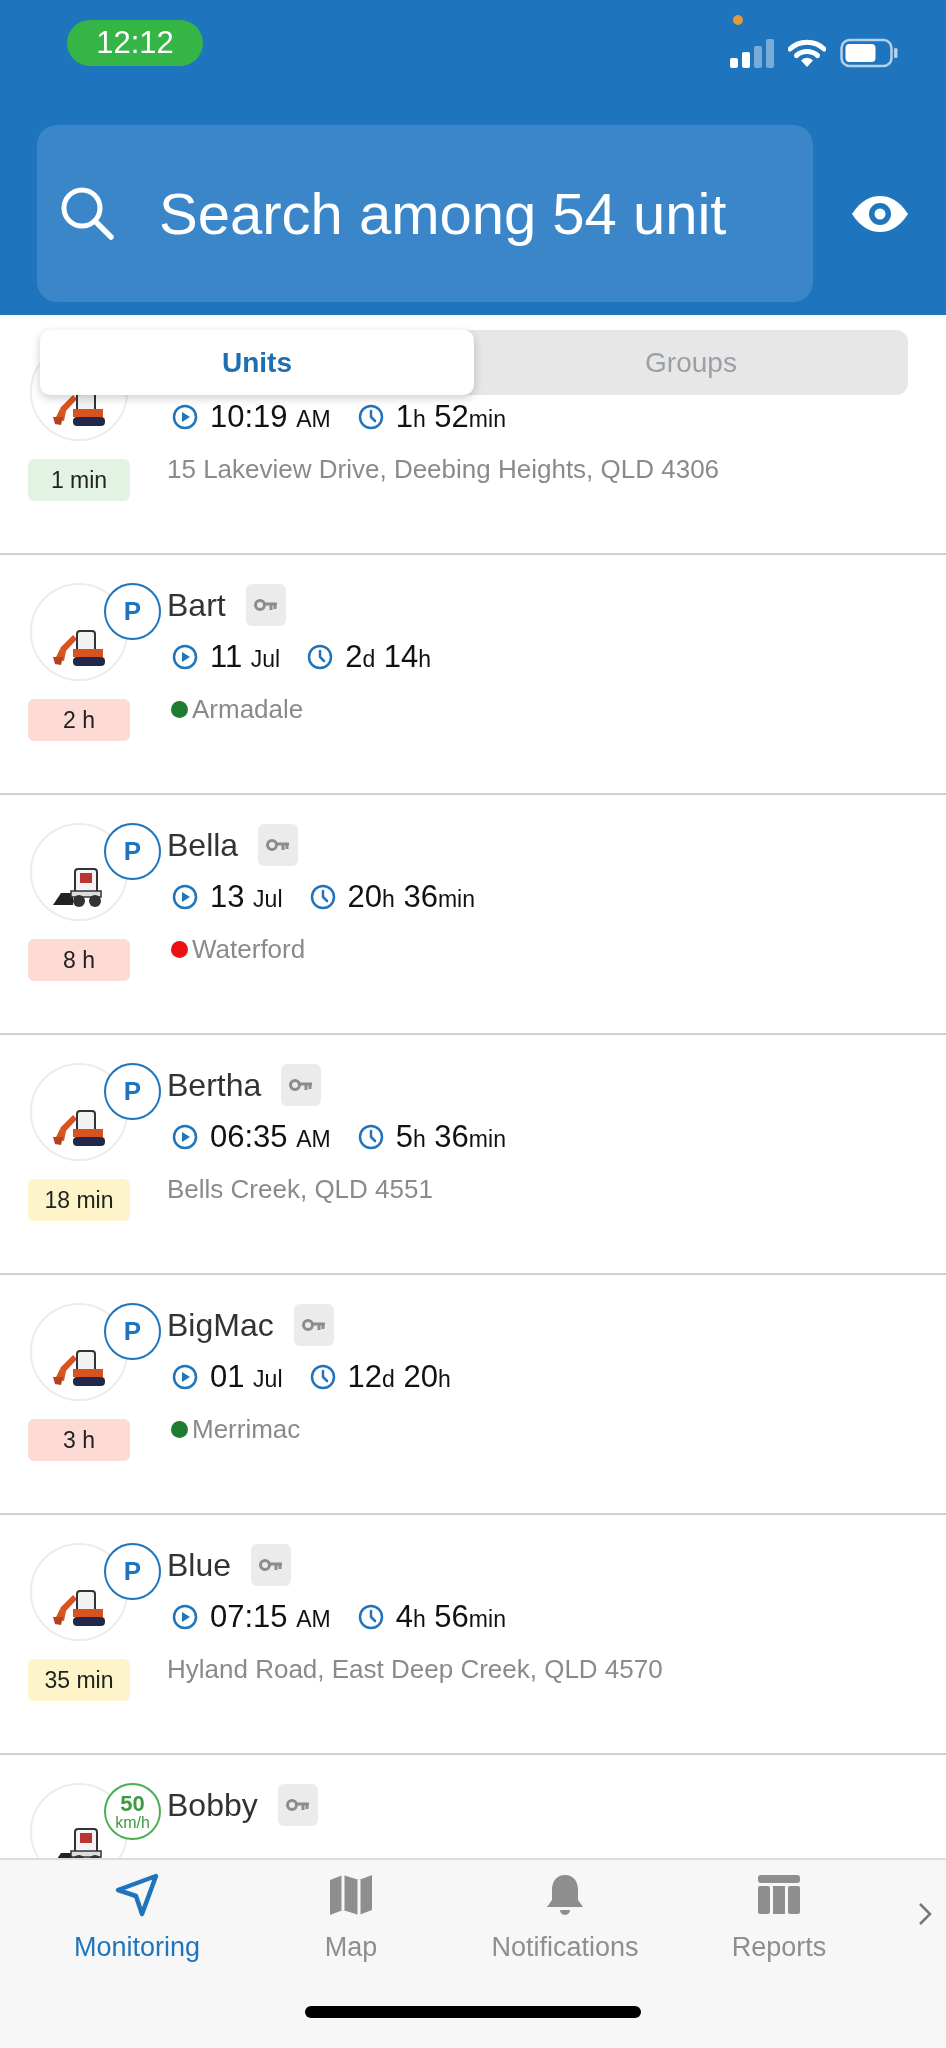 This screenshot has height=2048, width=946. I want to click on wifi-icon, so click(807, 53).